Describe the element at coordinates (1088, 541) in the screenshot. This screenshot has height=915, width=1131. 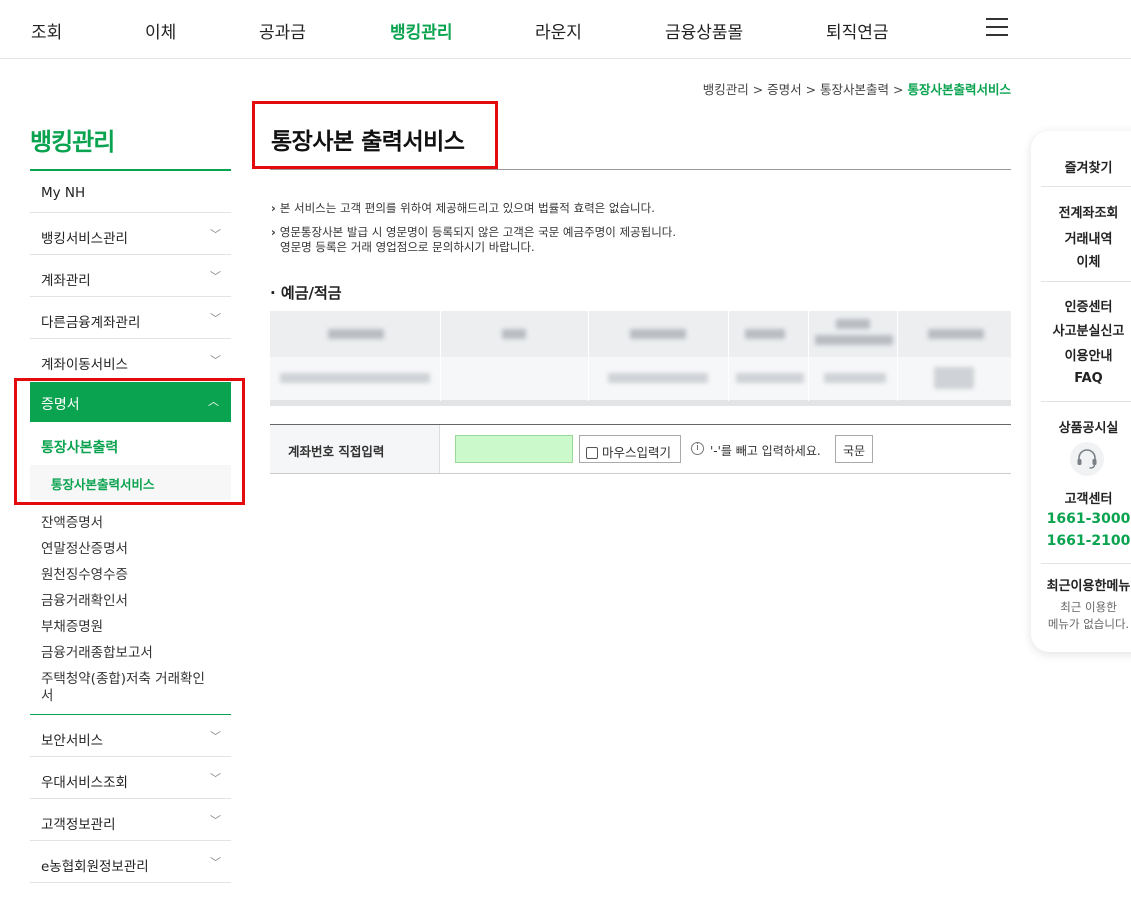
I see `support-phone: 1661-2100` at that location.